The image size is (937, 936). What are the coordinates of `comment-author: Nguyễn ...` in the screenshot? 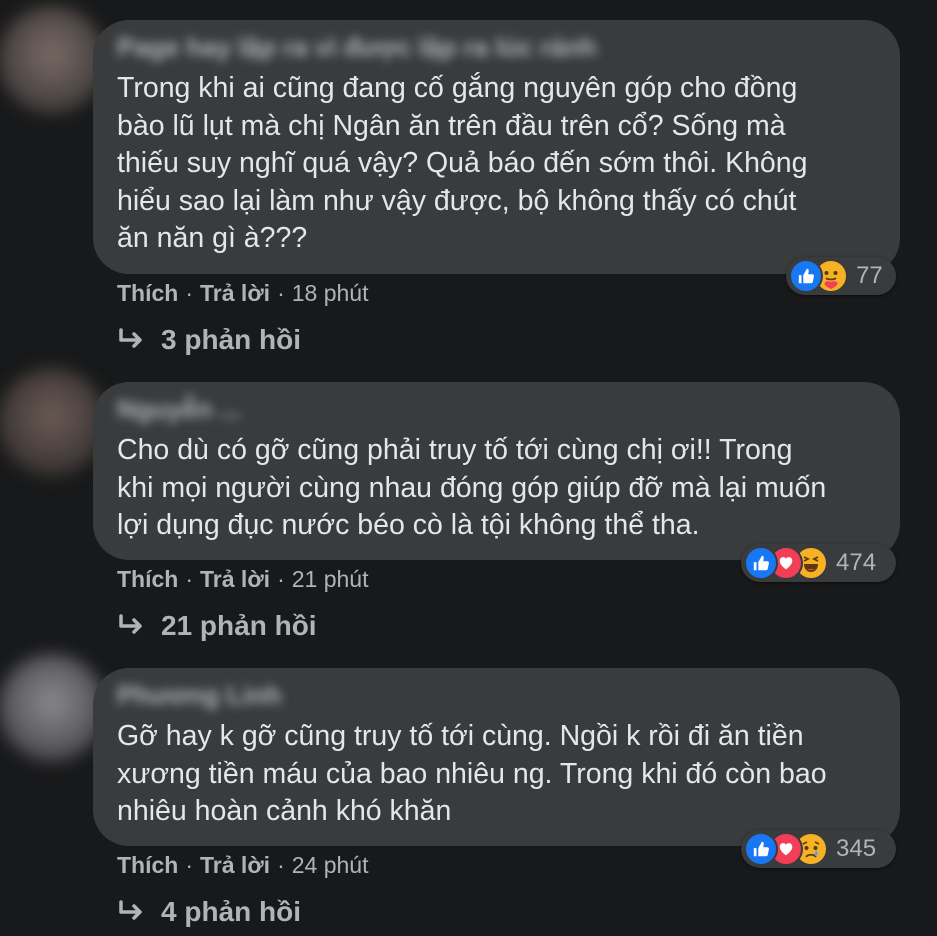 It's located at (179, 409).